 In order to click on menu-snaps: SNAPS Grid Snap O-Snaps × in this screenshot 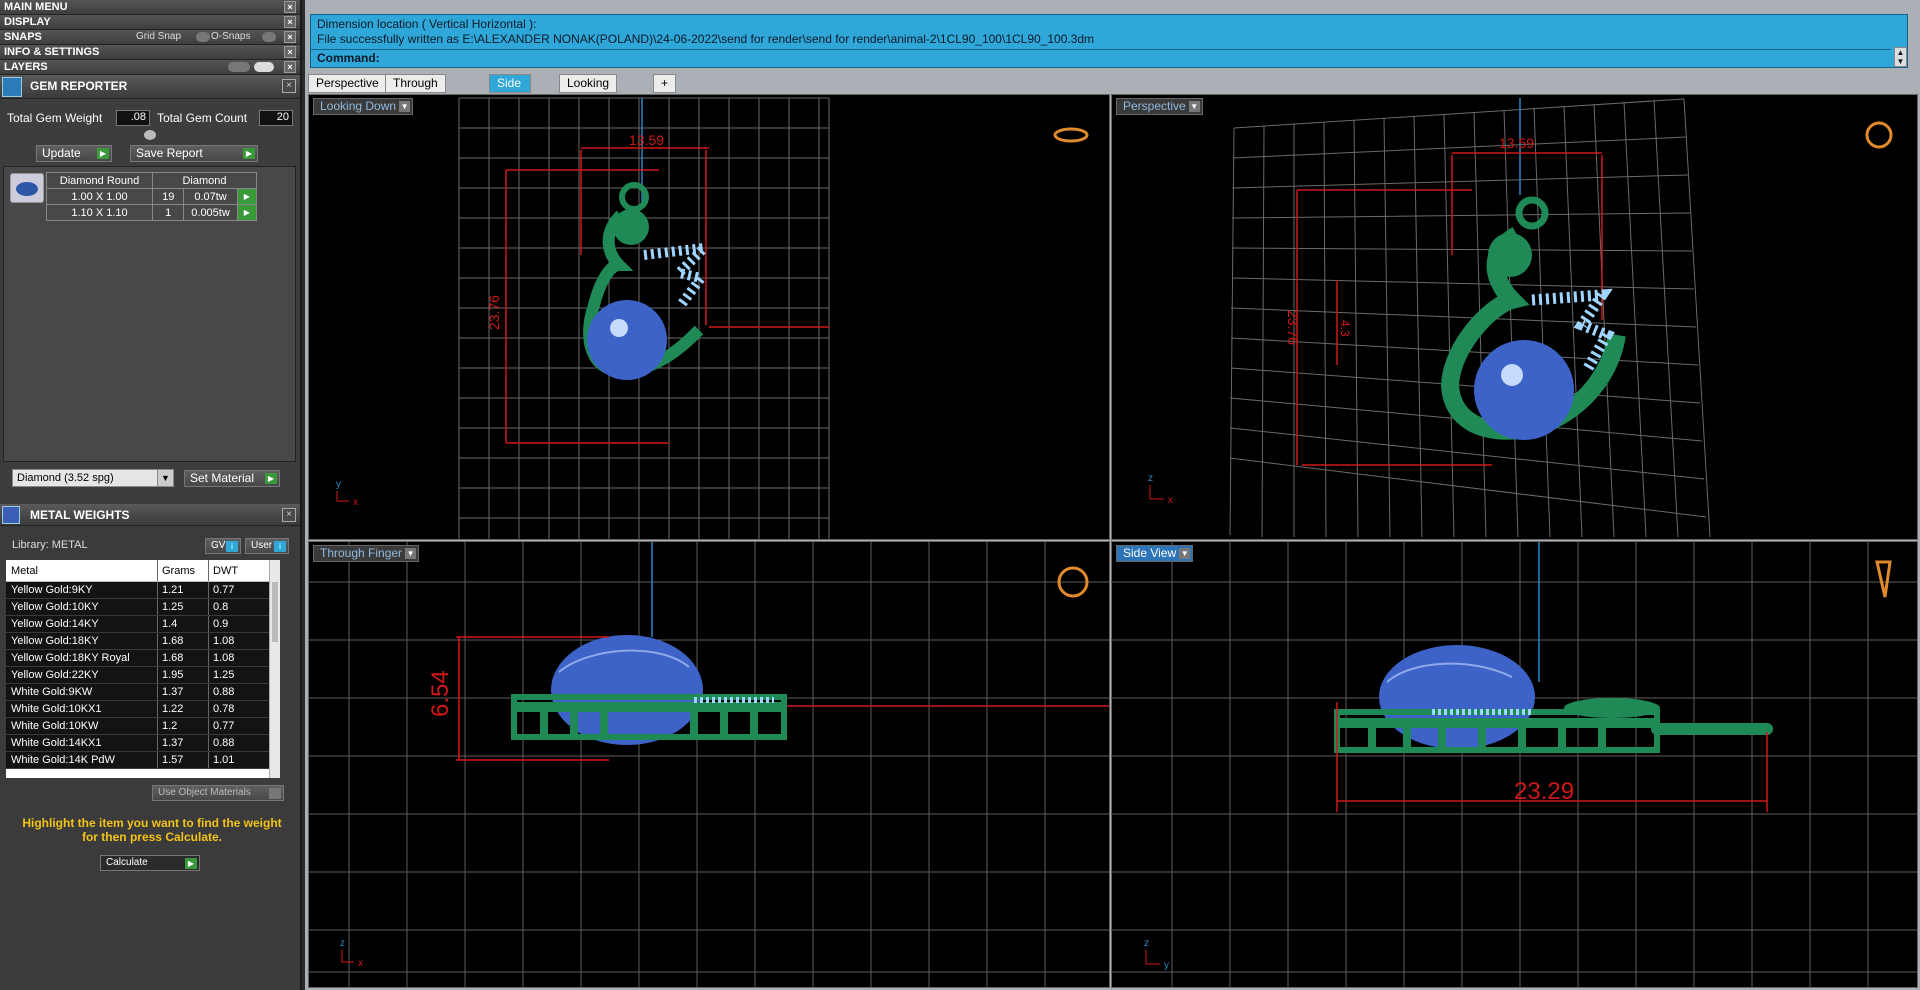, I will do `click(150, 37)`.